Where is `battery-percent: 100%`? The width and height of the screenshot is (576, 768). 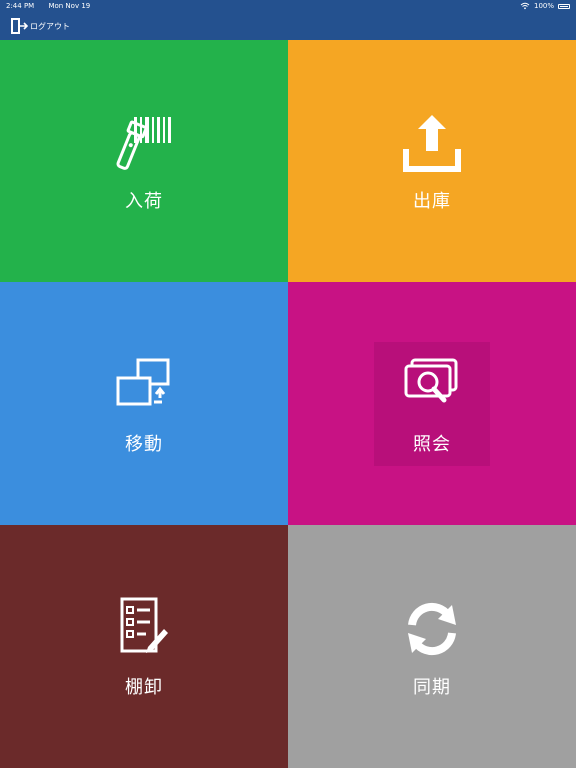 battery-percent: 100% is located at coordinates (543, 6).